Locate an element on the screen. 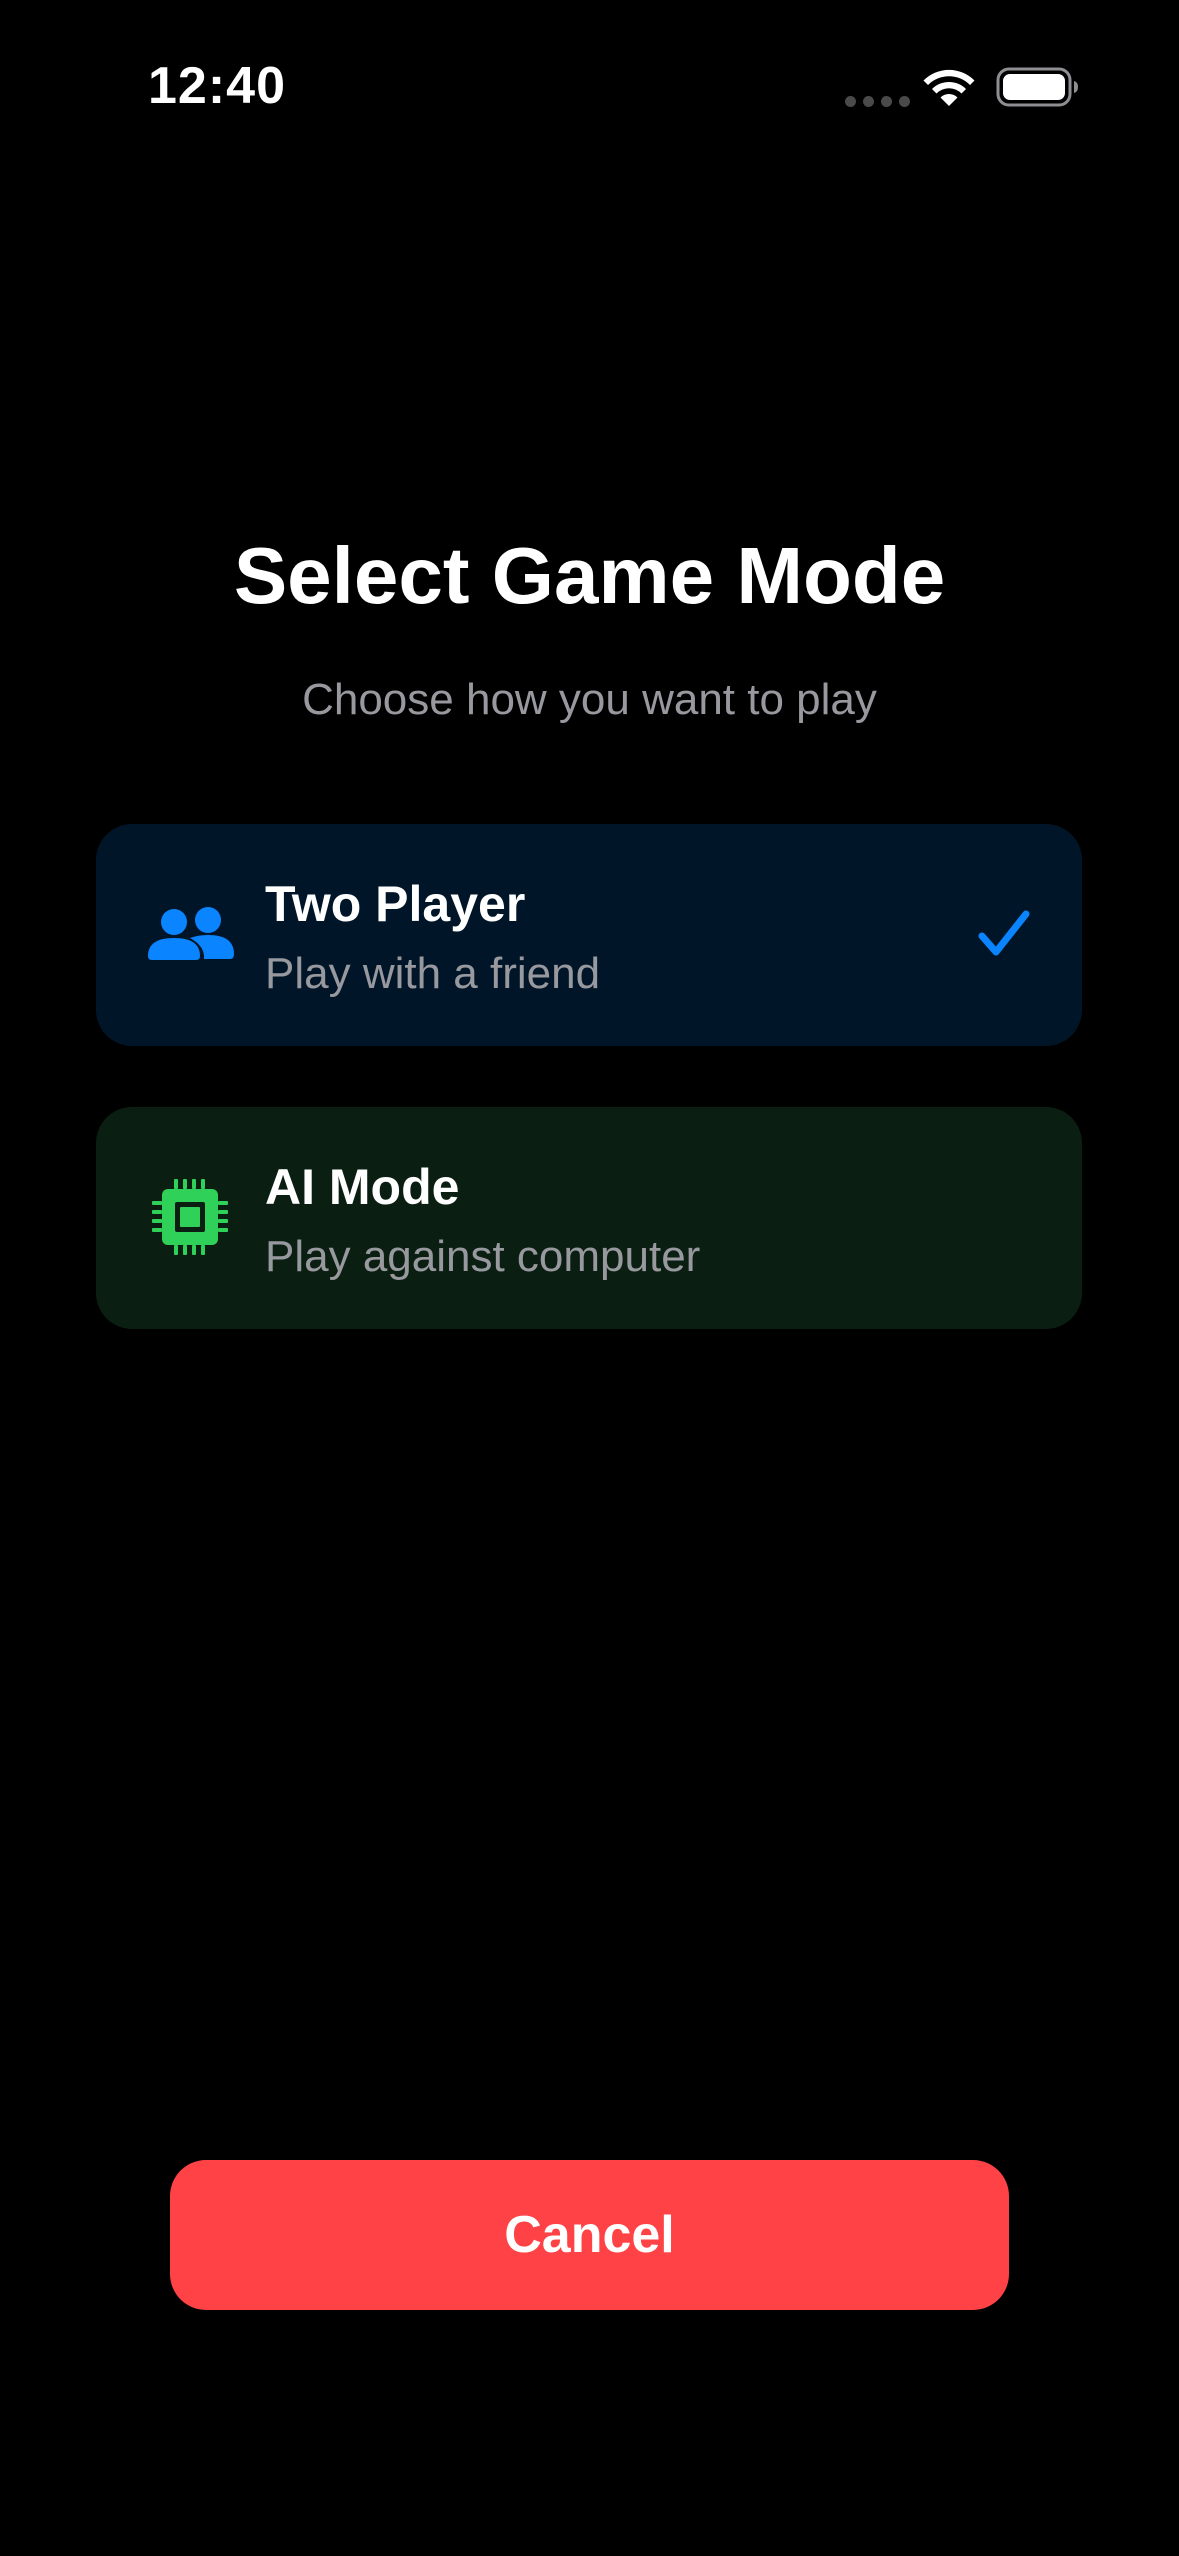  status-bar: 12:40 is located at coordinates (589, 85).